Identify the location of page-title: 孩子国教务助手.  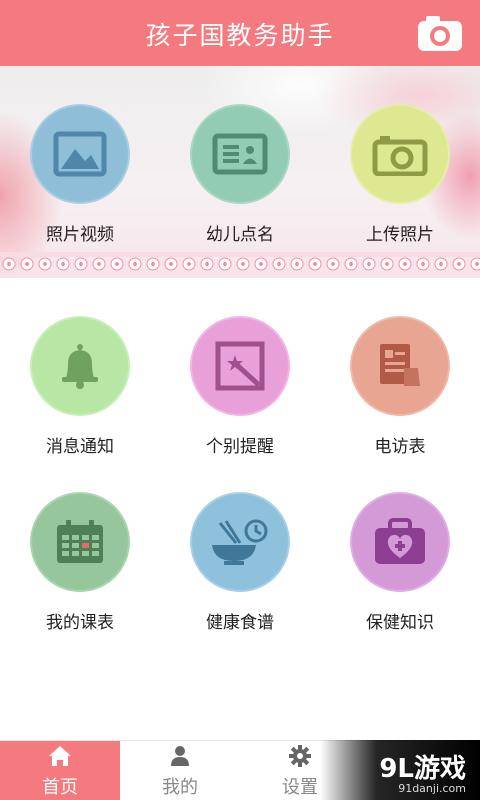
(240, 35).